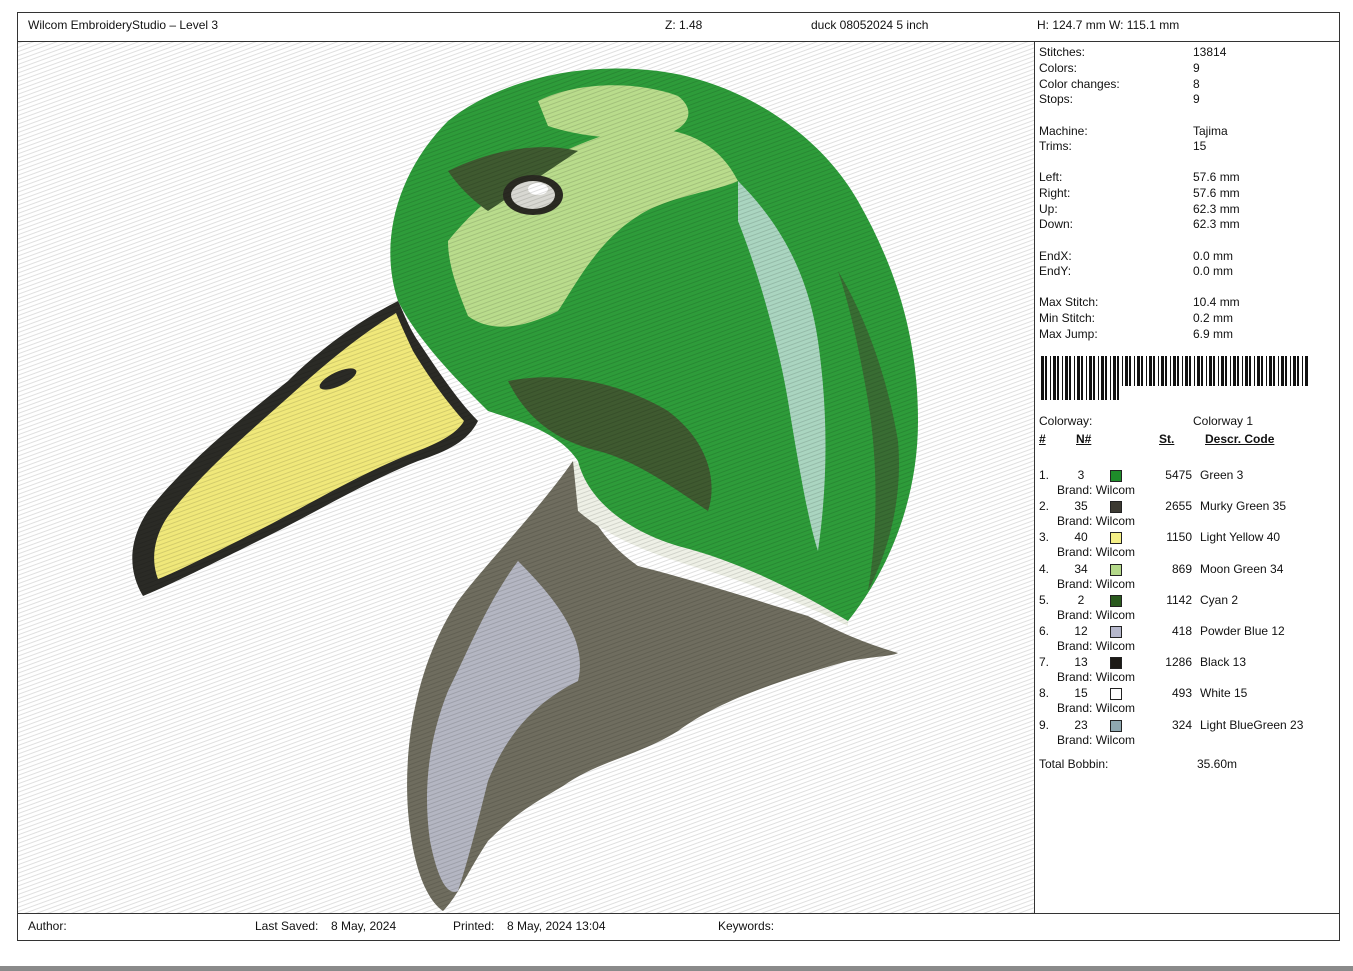  I want to click on thread-index: 3., so click(1044, 537).